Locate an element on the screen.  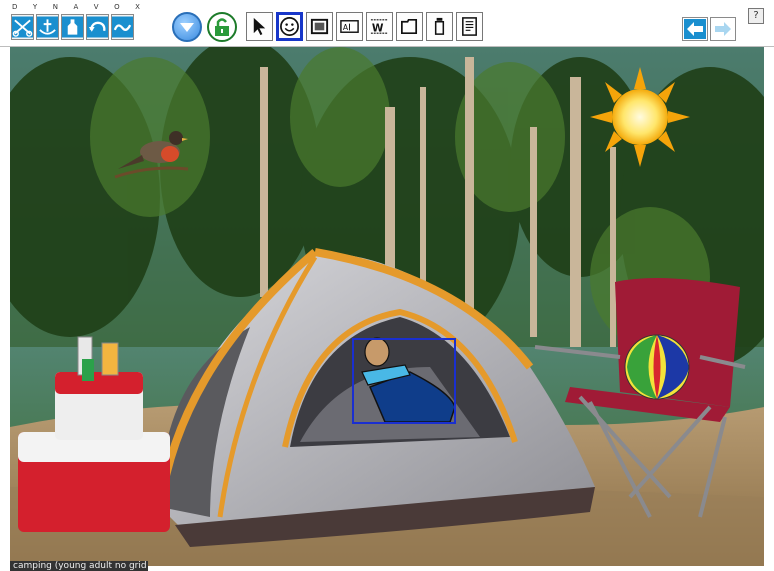
brand-letter: V is located at coordinates (96, 7).